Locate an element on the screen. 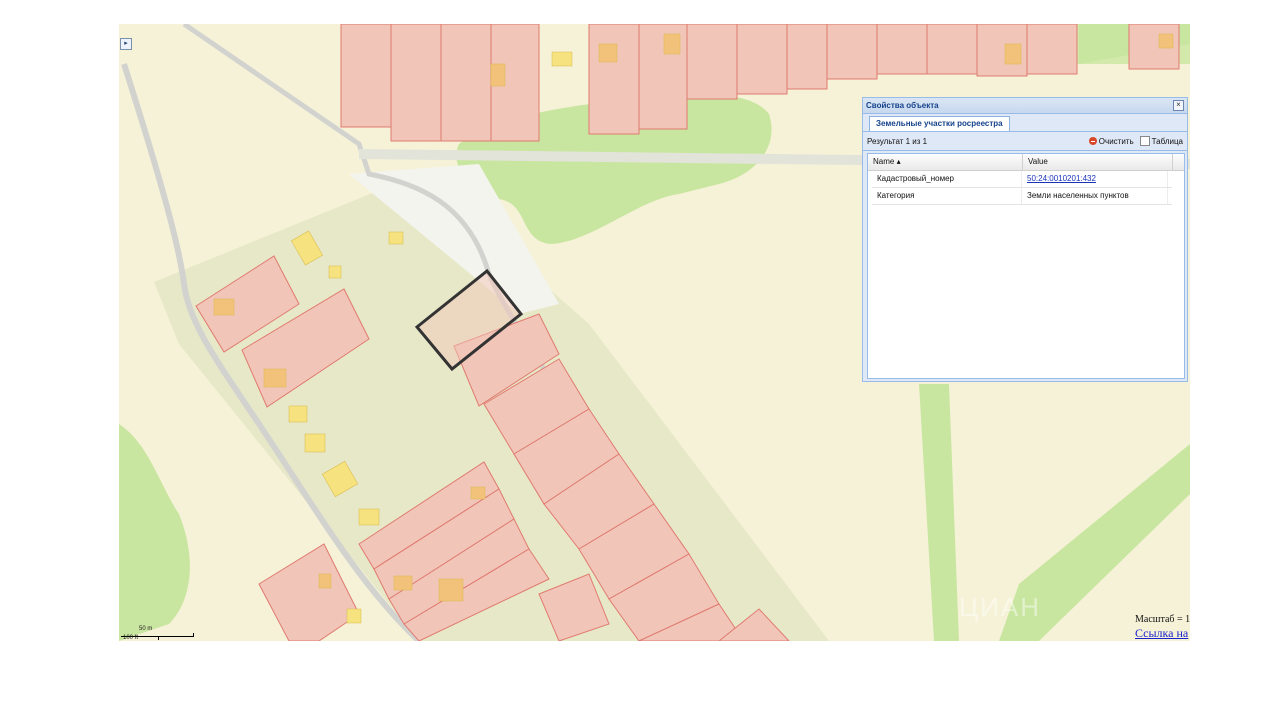  table-checkbox is located at coordinates (1144, 141).